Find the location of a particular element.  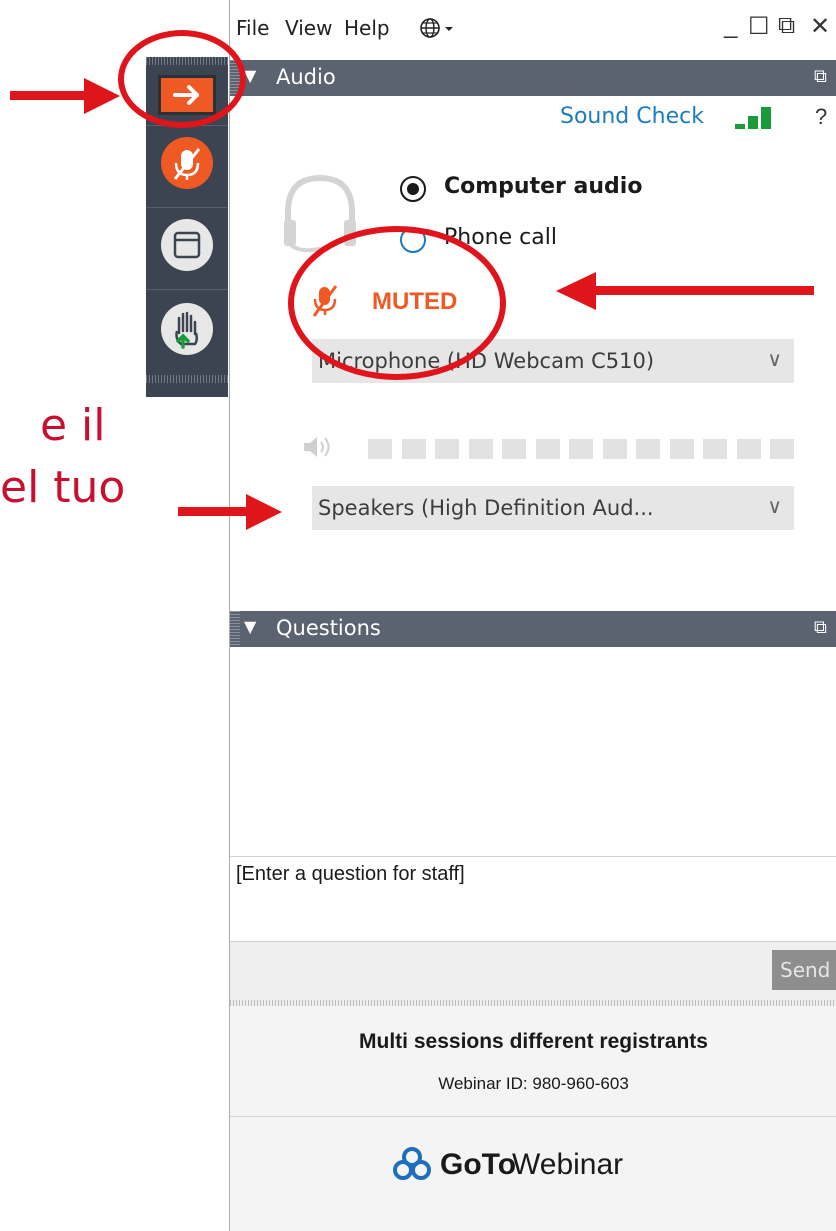

menu-file: File is located at coordinates (252, 28).